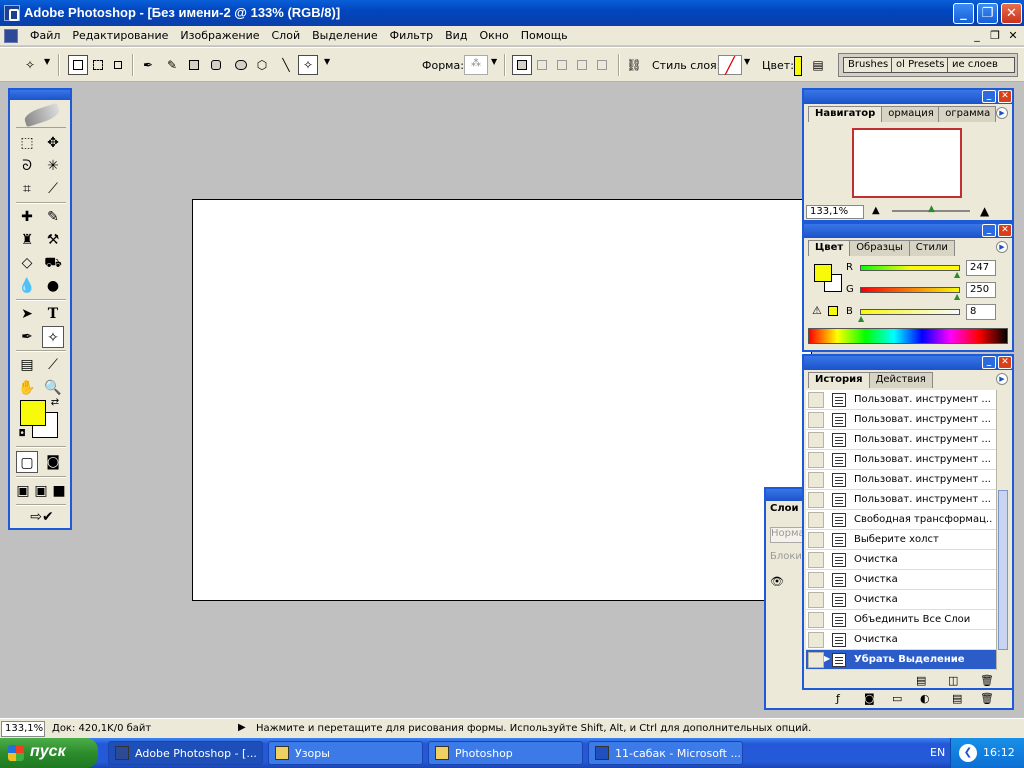 Image resolution: width=1024 pixels, height=768 pixels. I want to click on green-slider, so click(910, 290).